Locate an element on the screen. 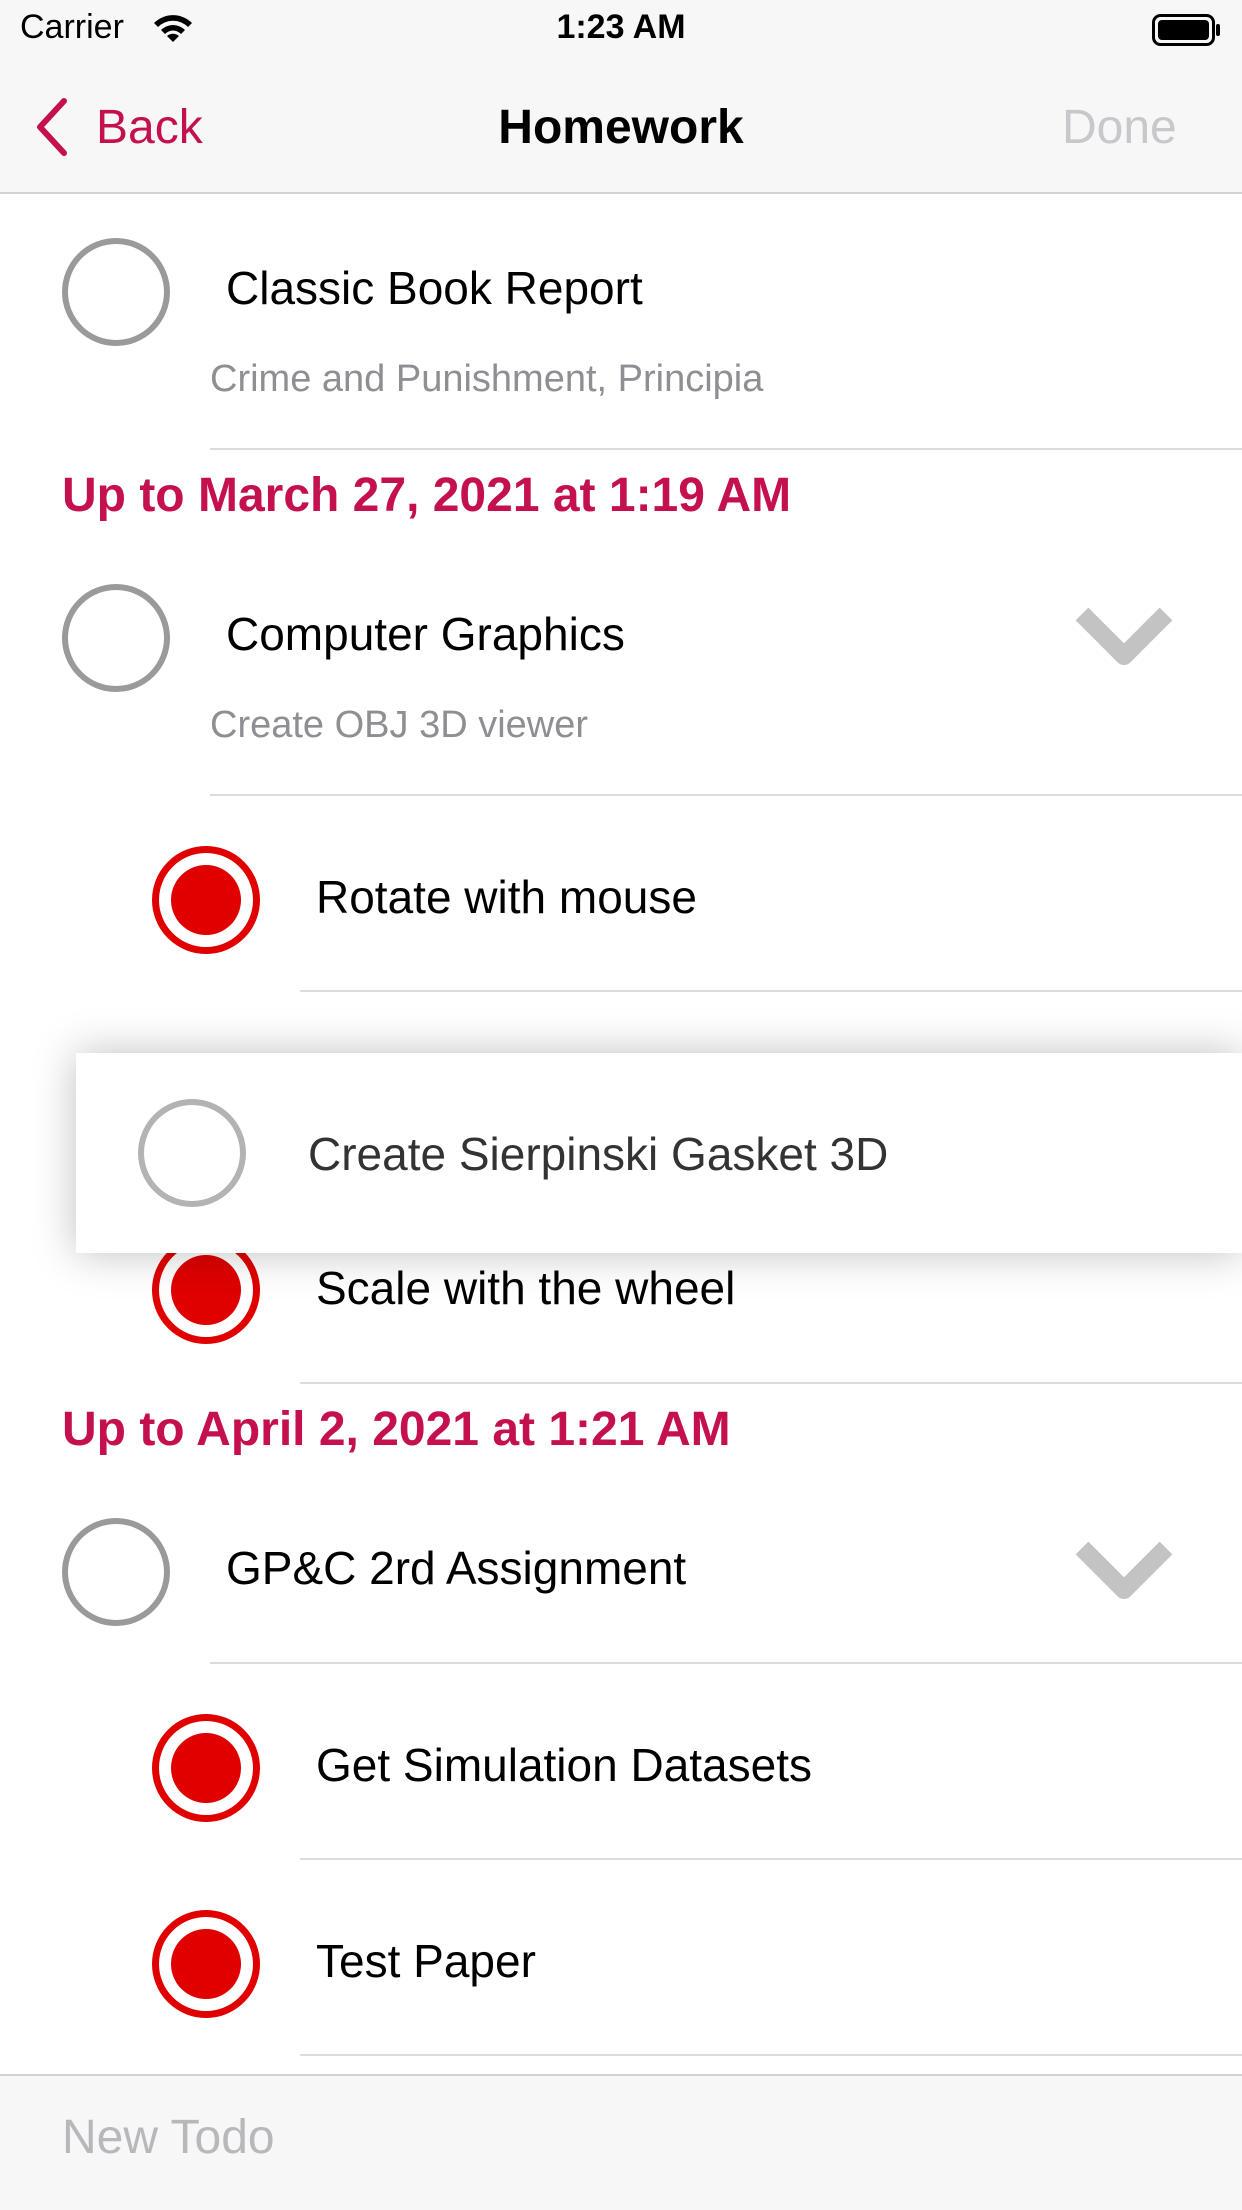 The height and width of the screenshot is (2210, 1242). page-title: Homework is located at coordinates (621, 127).